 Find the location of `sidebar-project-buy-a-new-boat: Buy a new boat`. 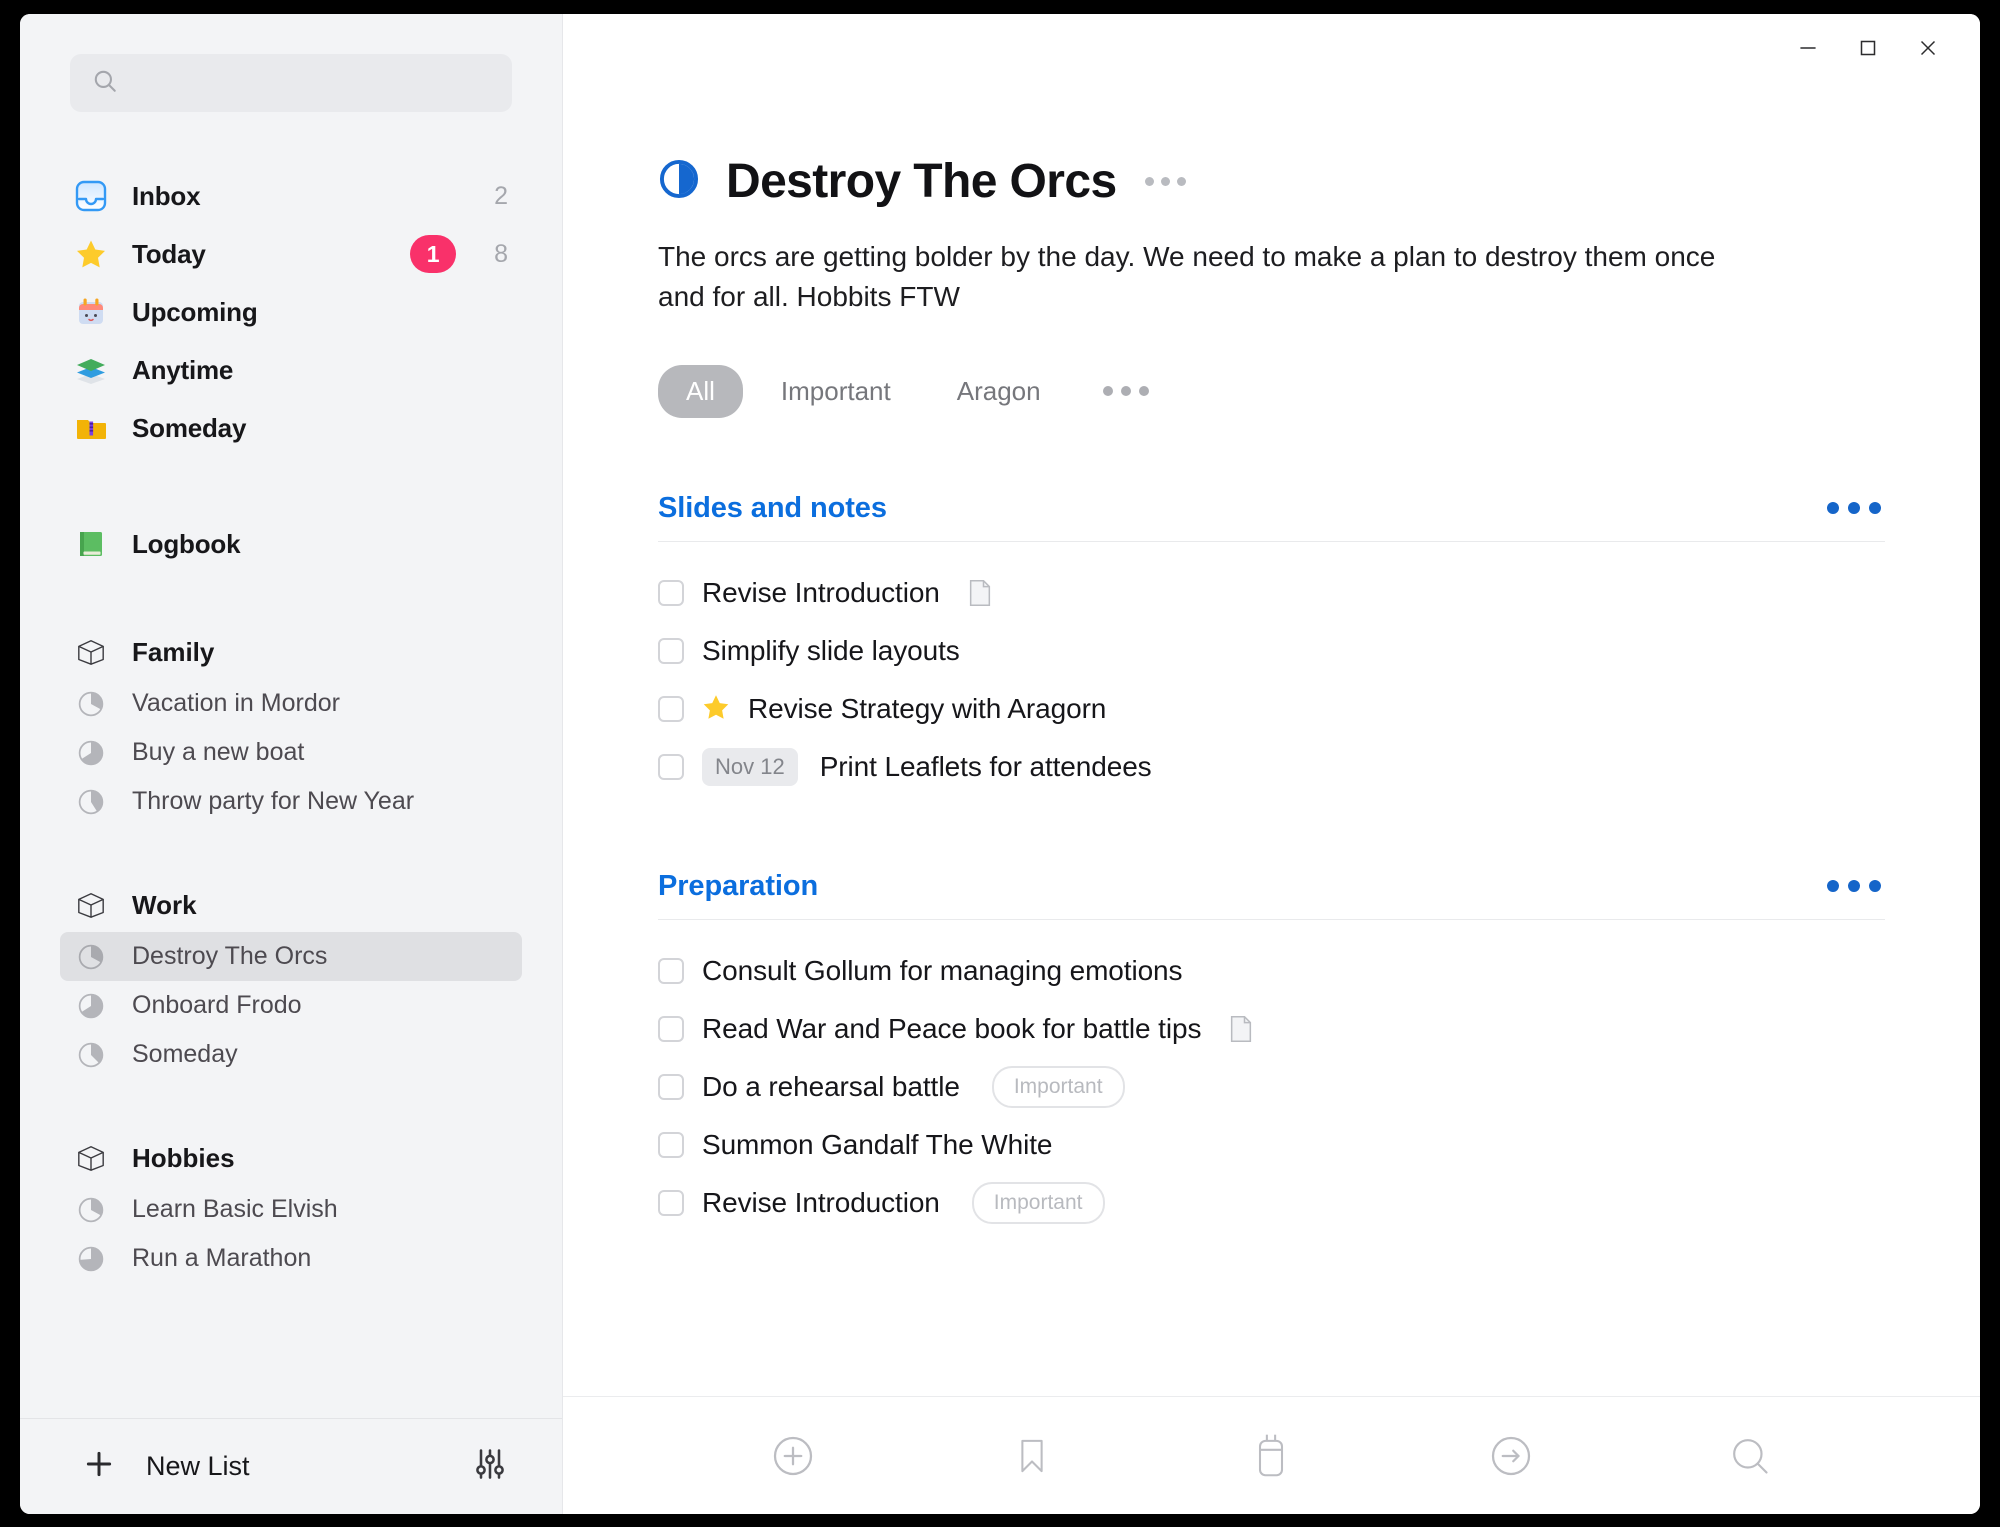

sidebar-project-buy-a-new-boat: Buy a new boat is located at coordinates (291, 752).